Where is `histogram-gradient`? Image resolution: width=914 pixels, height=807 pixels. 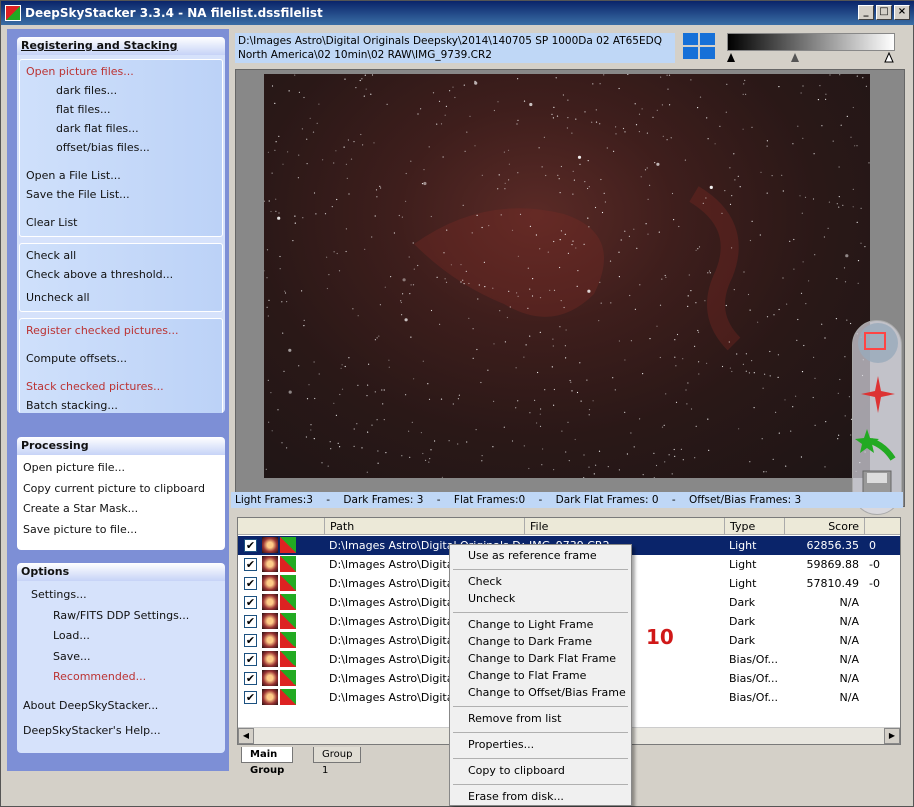
histogram-gradient is located at coordinates (811, 42).